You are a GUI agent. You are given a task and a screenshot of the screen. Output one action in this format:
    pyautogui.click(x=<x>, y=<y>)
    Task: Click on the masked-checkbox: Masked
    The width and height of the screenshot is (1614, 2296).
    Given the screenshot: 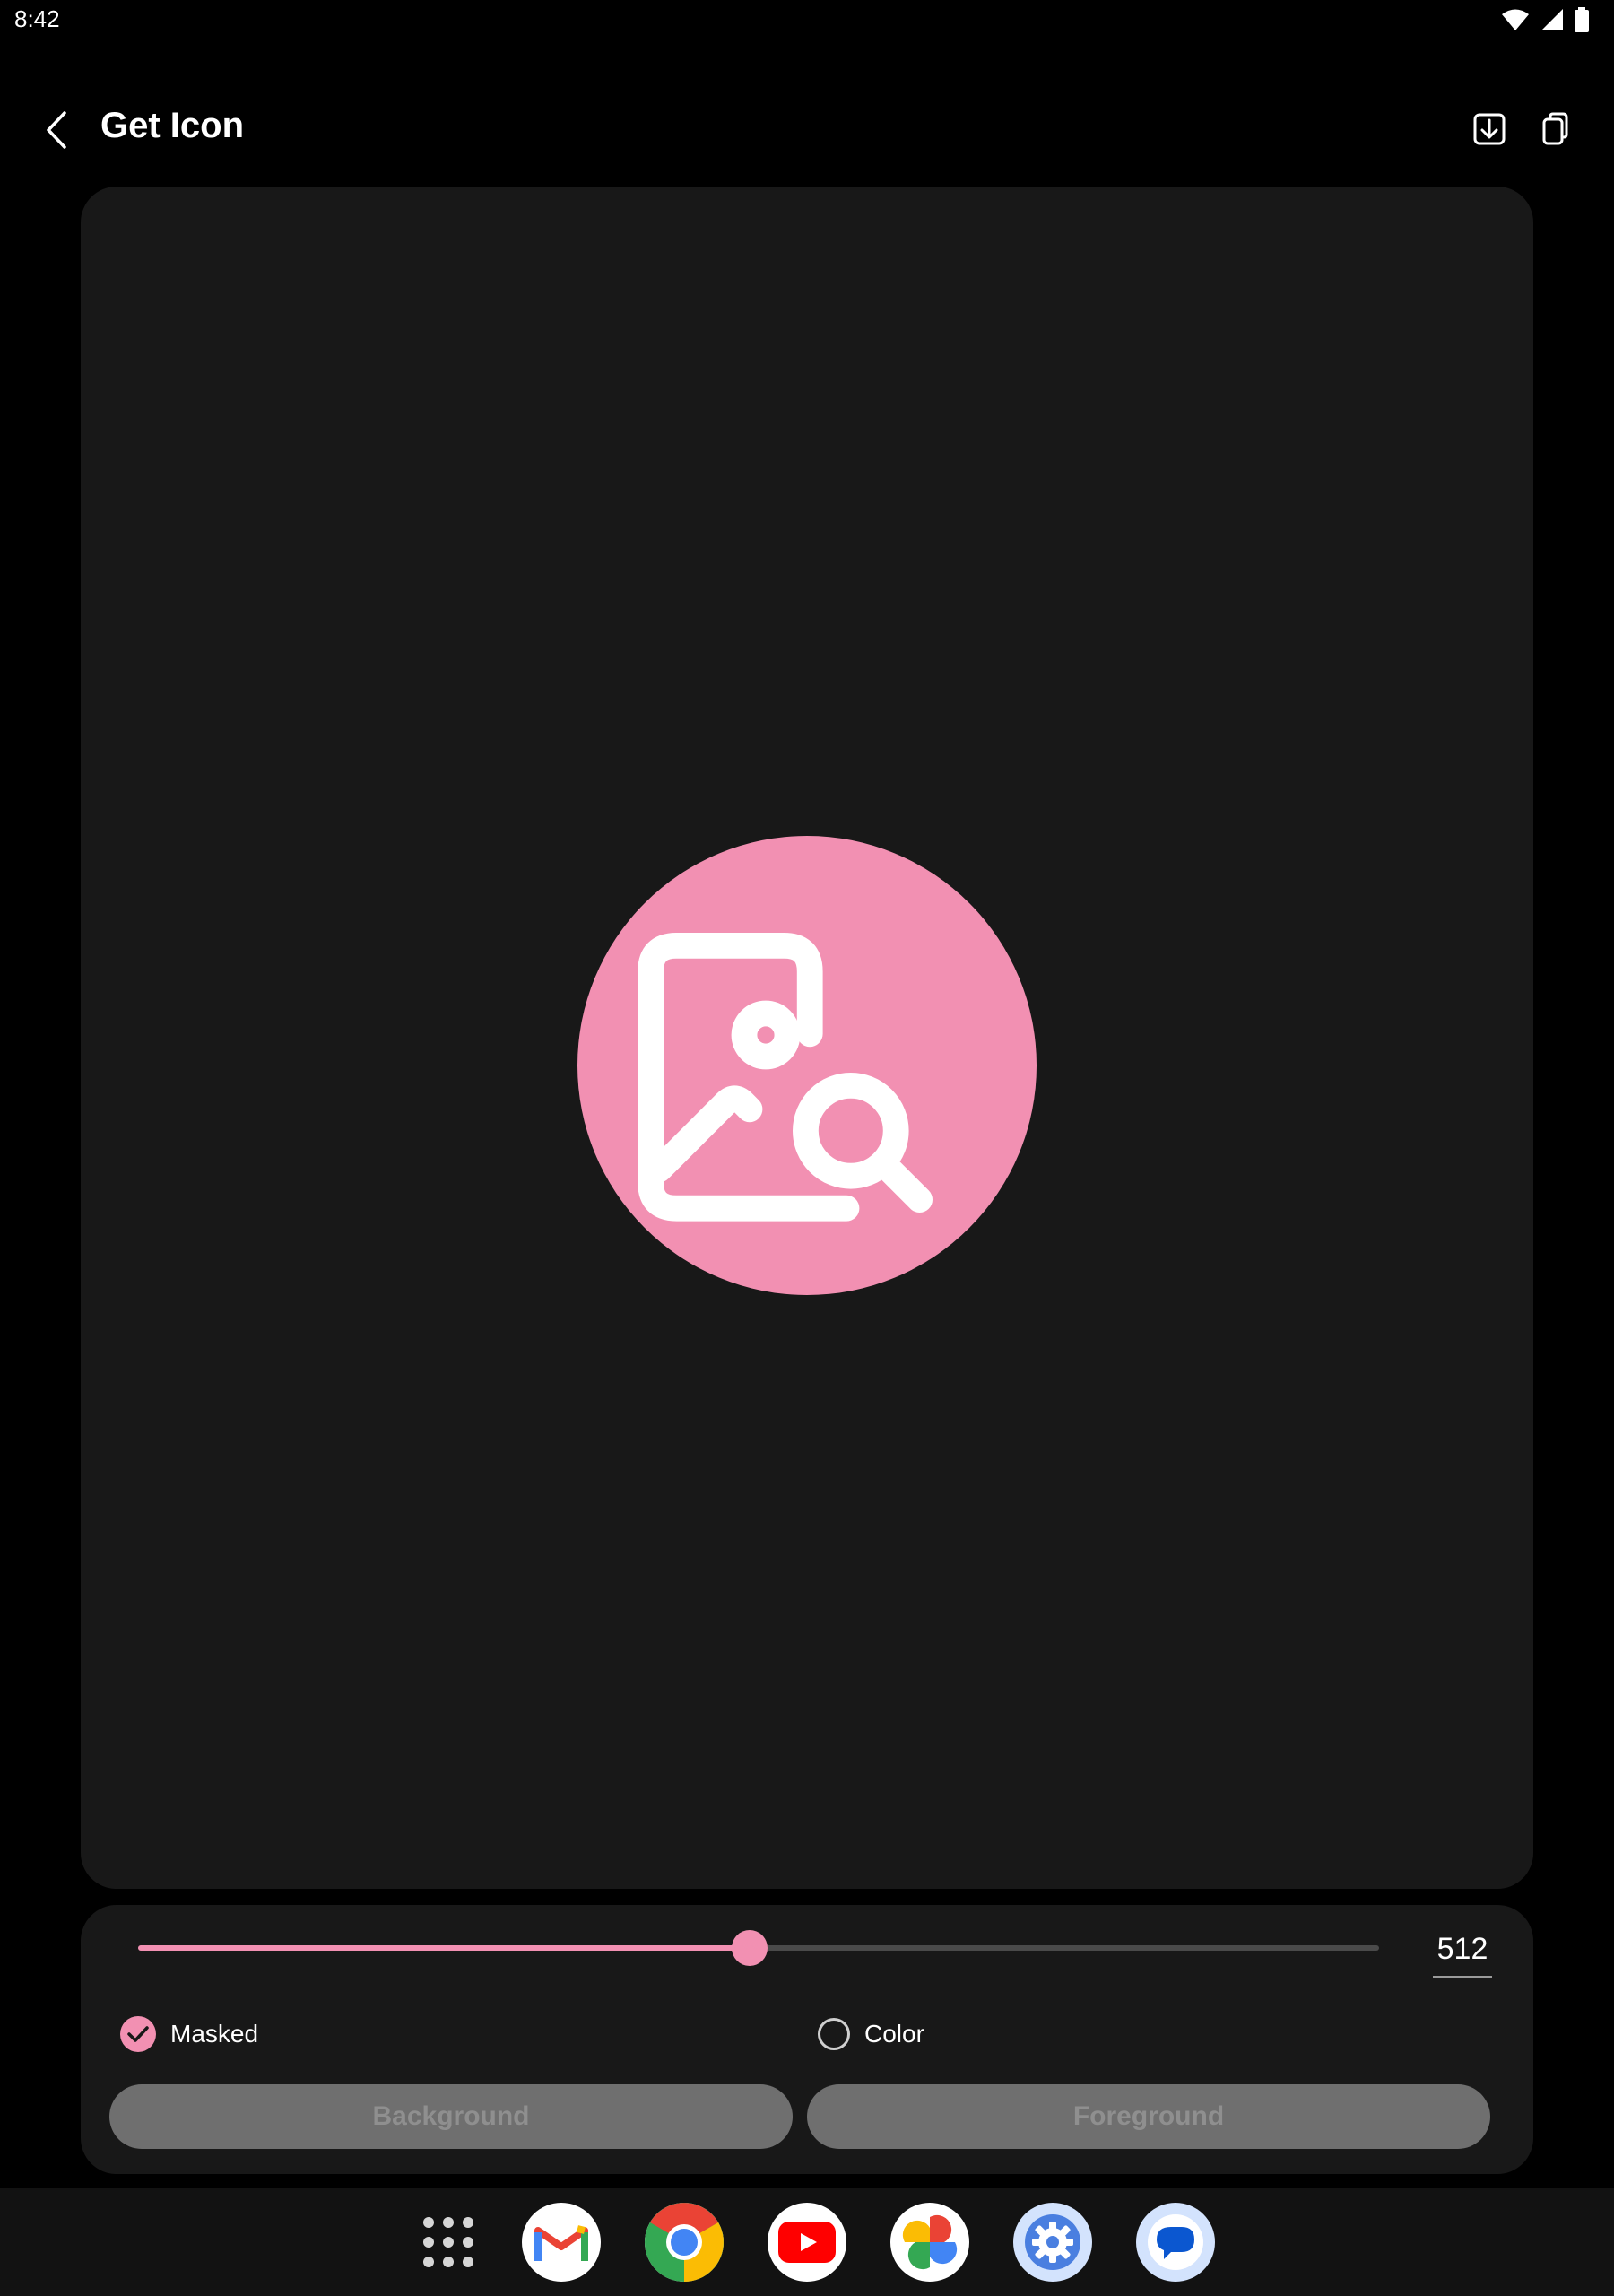 What is the action you would take?
    pyautogui.click(x=189, y=2034)
    